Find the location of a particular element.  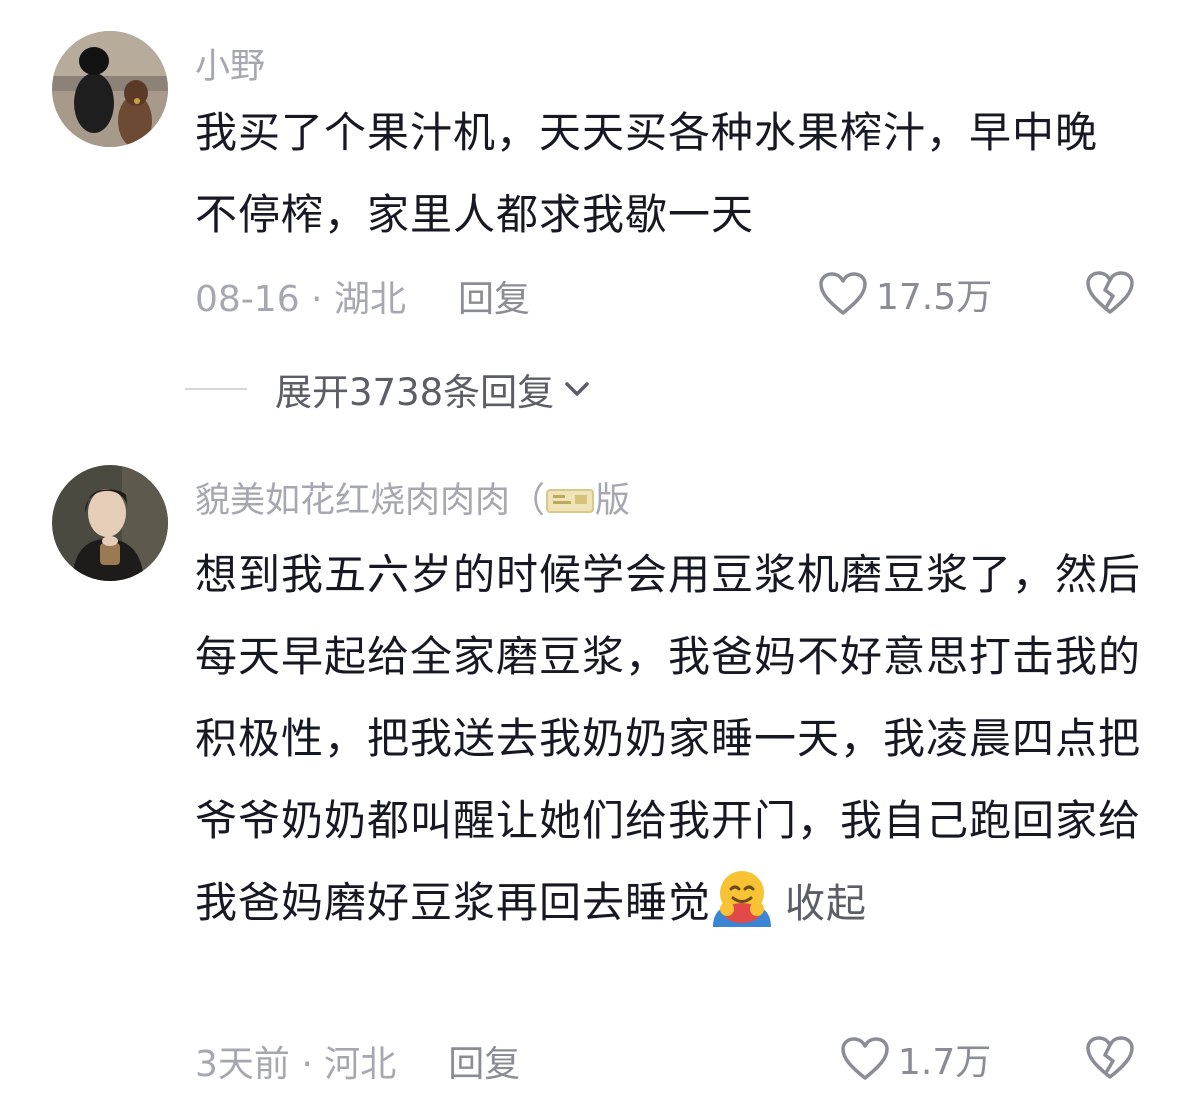

username: 貌美如花红烧肉肉肉（ 版 is located at coordinates (412, 497).